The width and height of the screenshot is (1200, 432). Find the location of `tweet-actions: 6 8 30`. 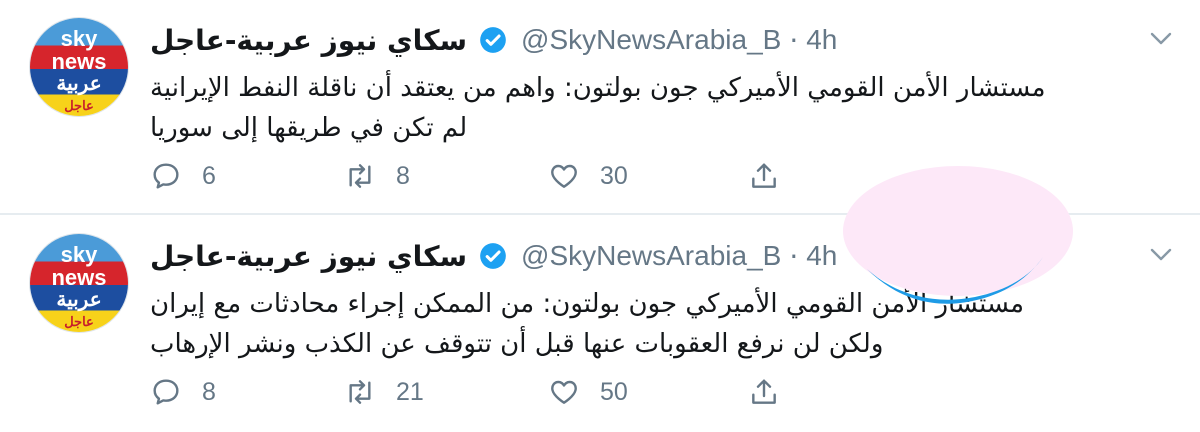

tweet-actions: 6 8 30 is located at coordinates (500, 176).